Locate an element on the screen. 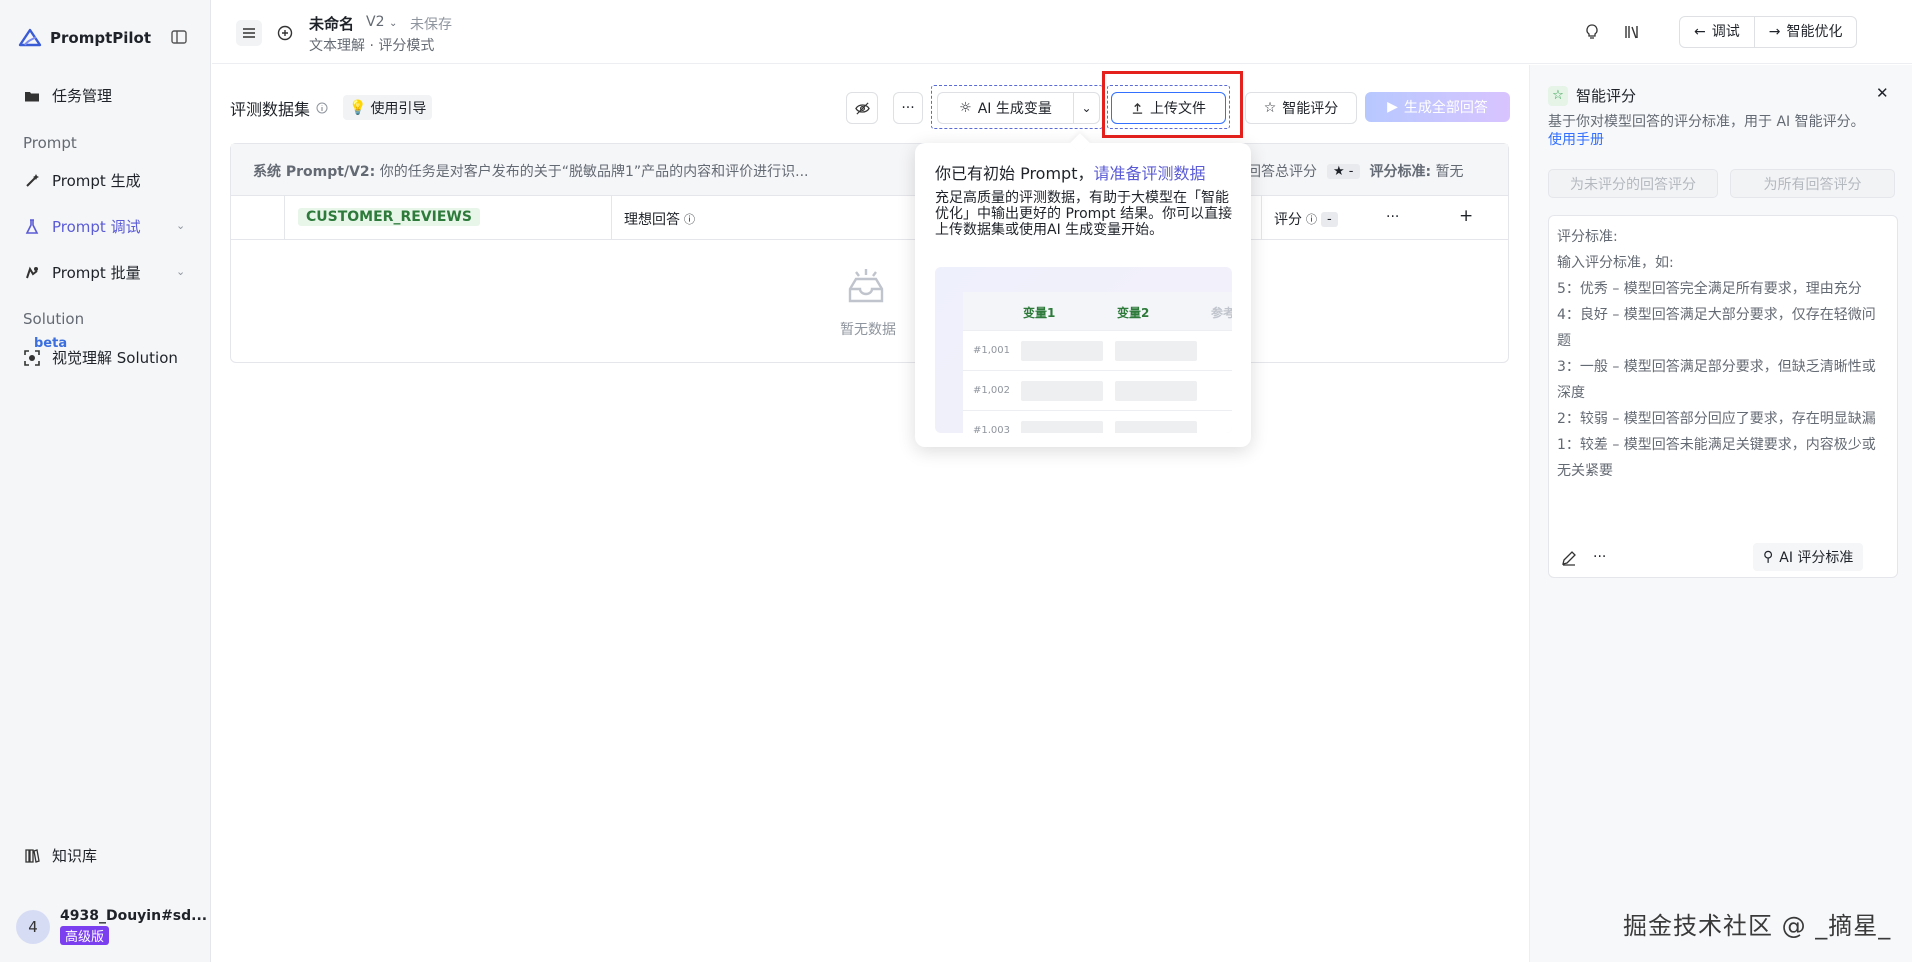 This screenshot has width=1912, height=962. add-column-button: + is located at coordinates (1466, 216).